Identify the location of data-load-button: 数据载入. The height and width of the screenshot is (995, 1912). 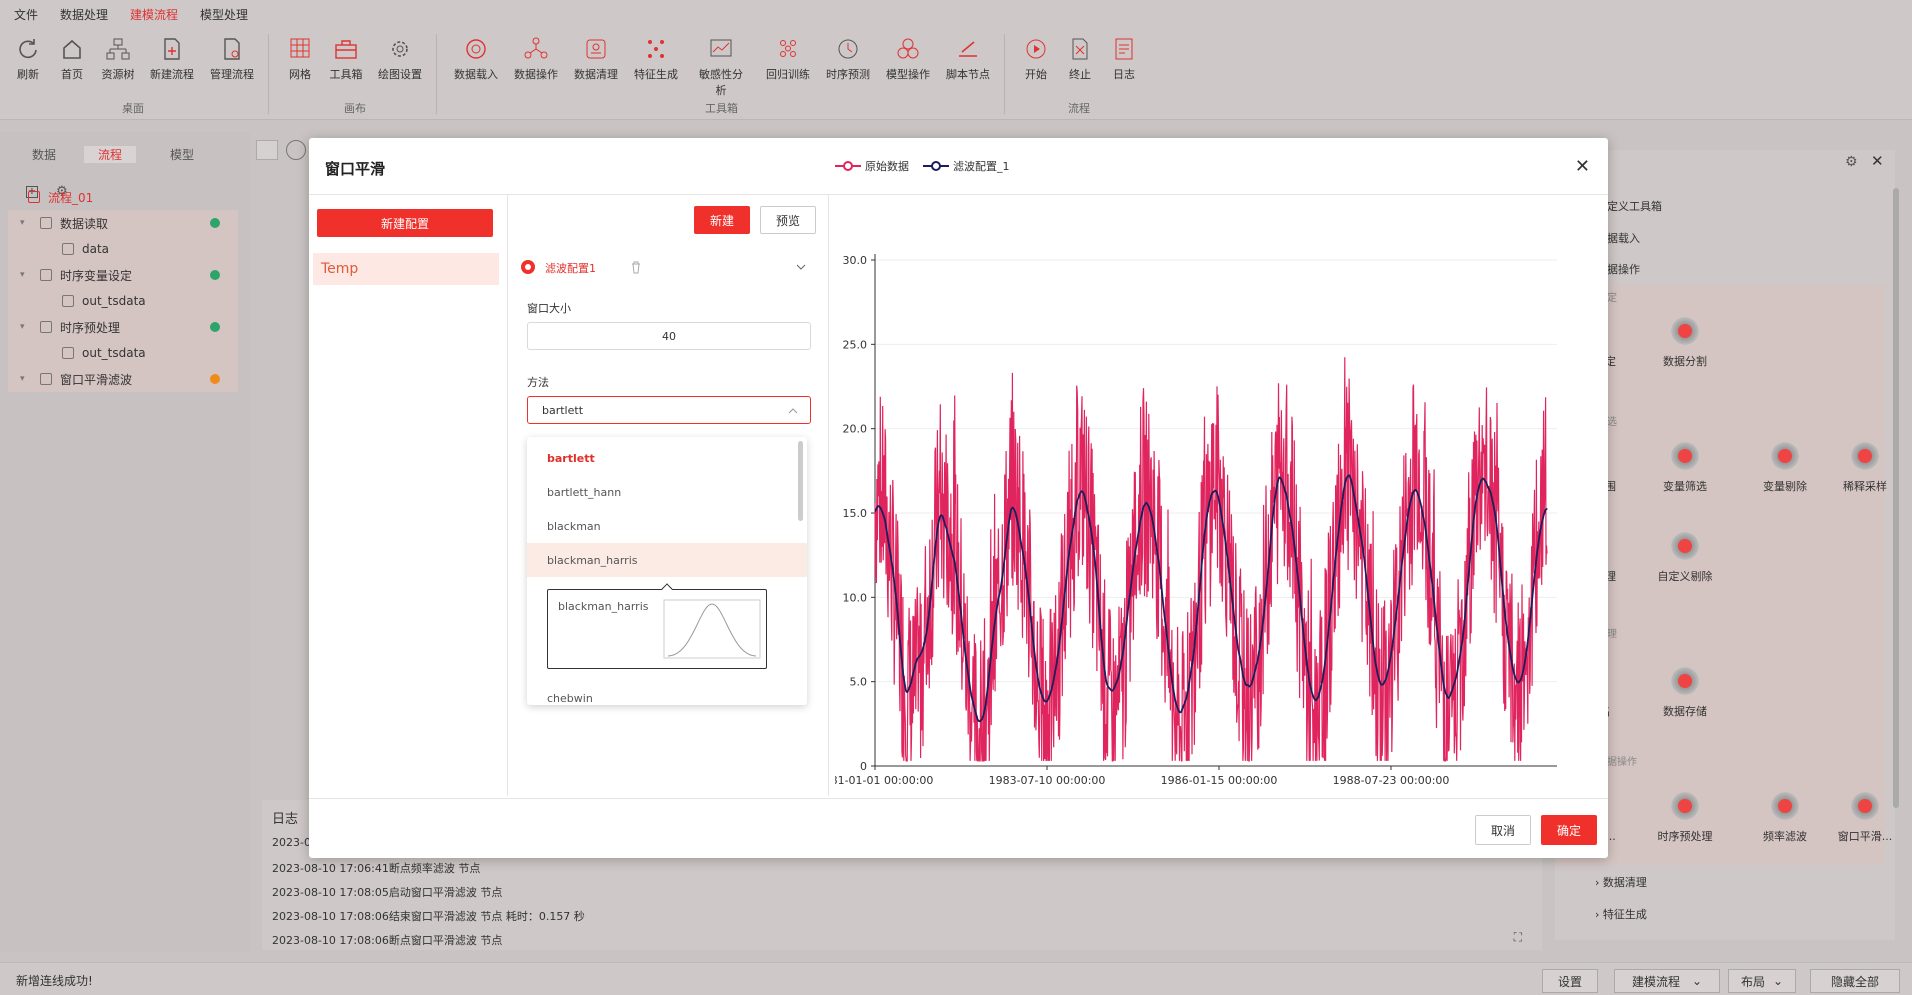
(476, 59).